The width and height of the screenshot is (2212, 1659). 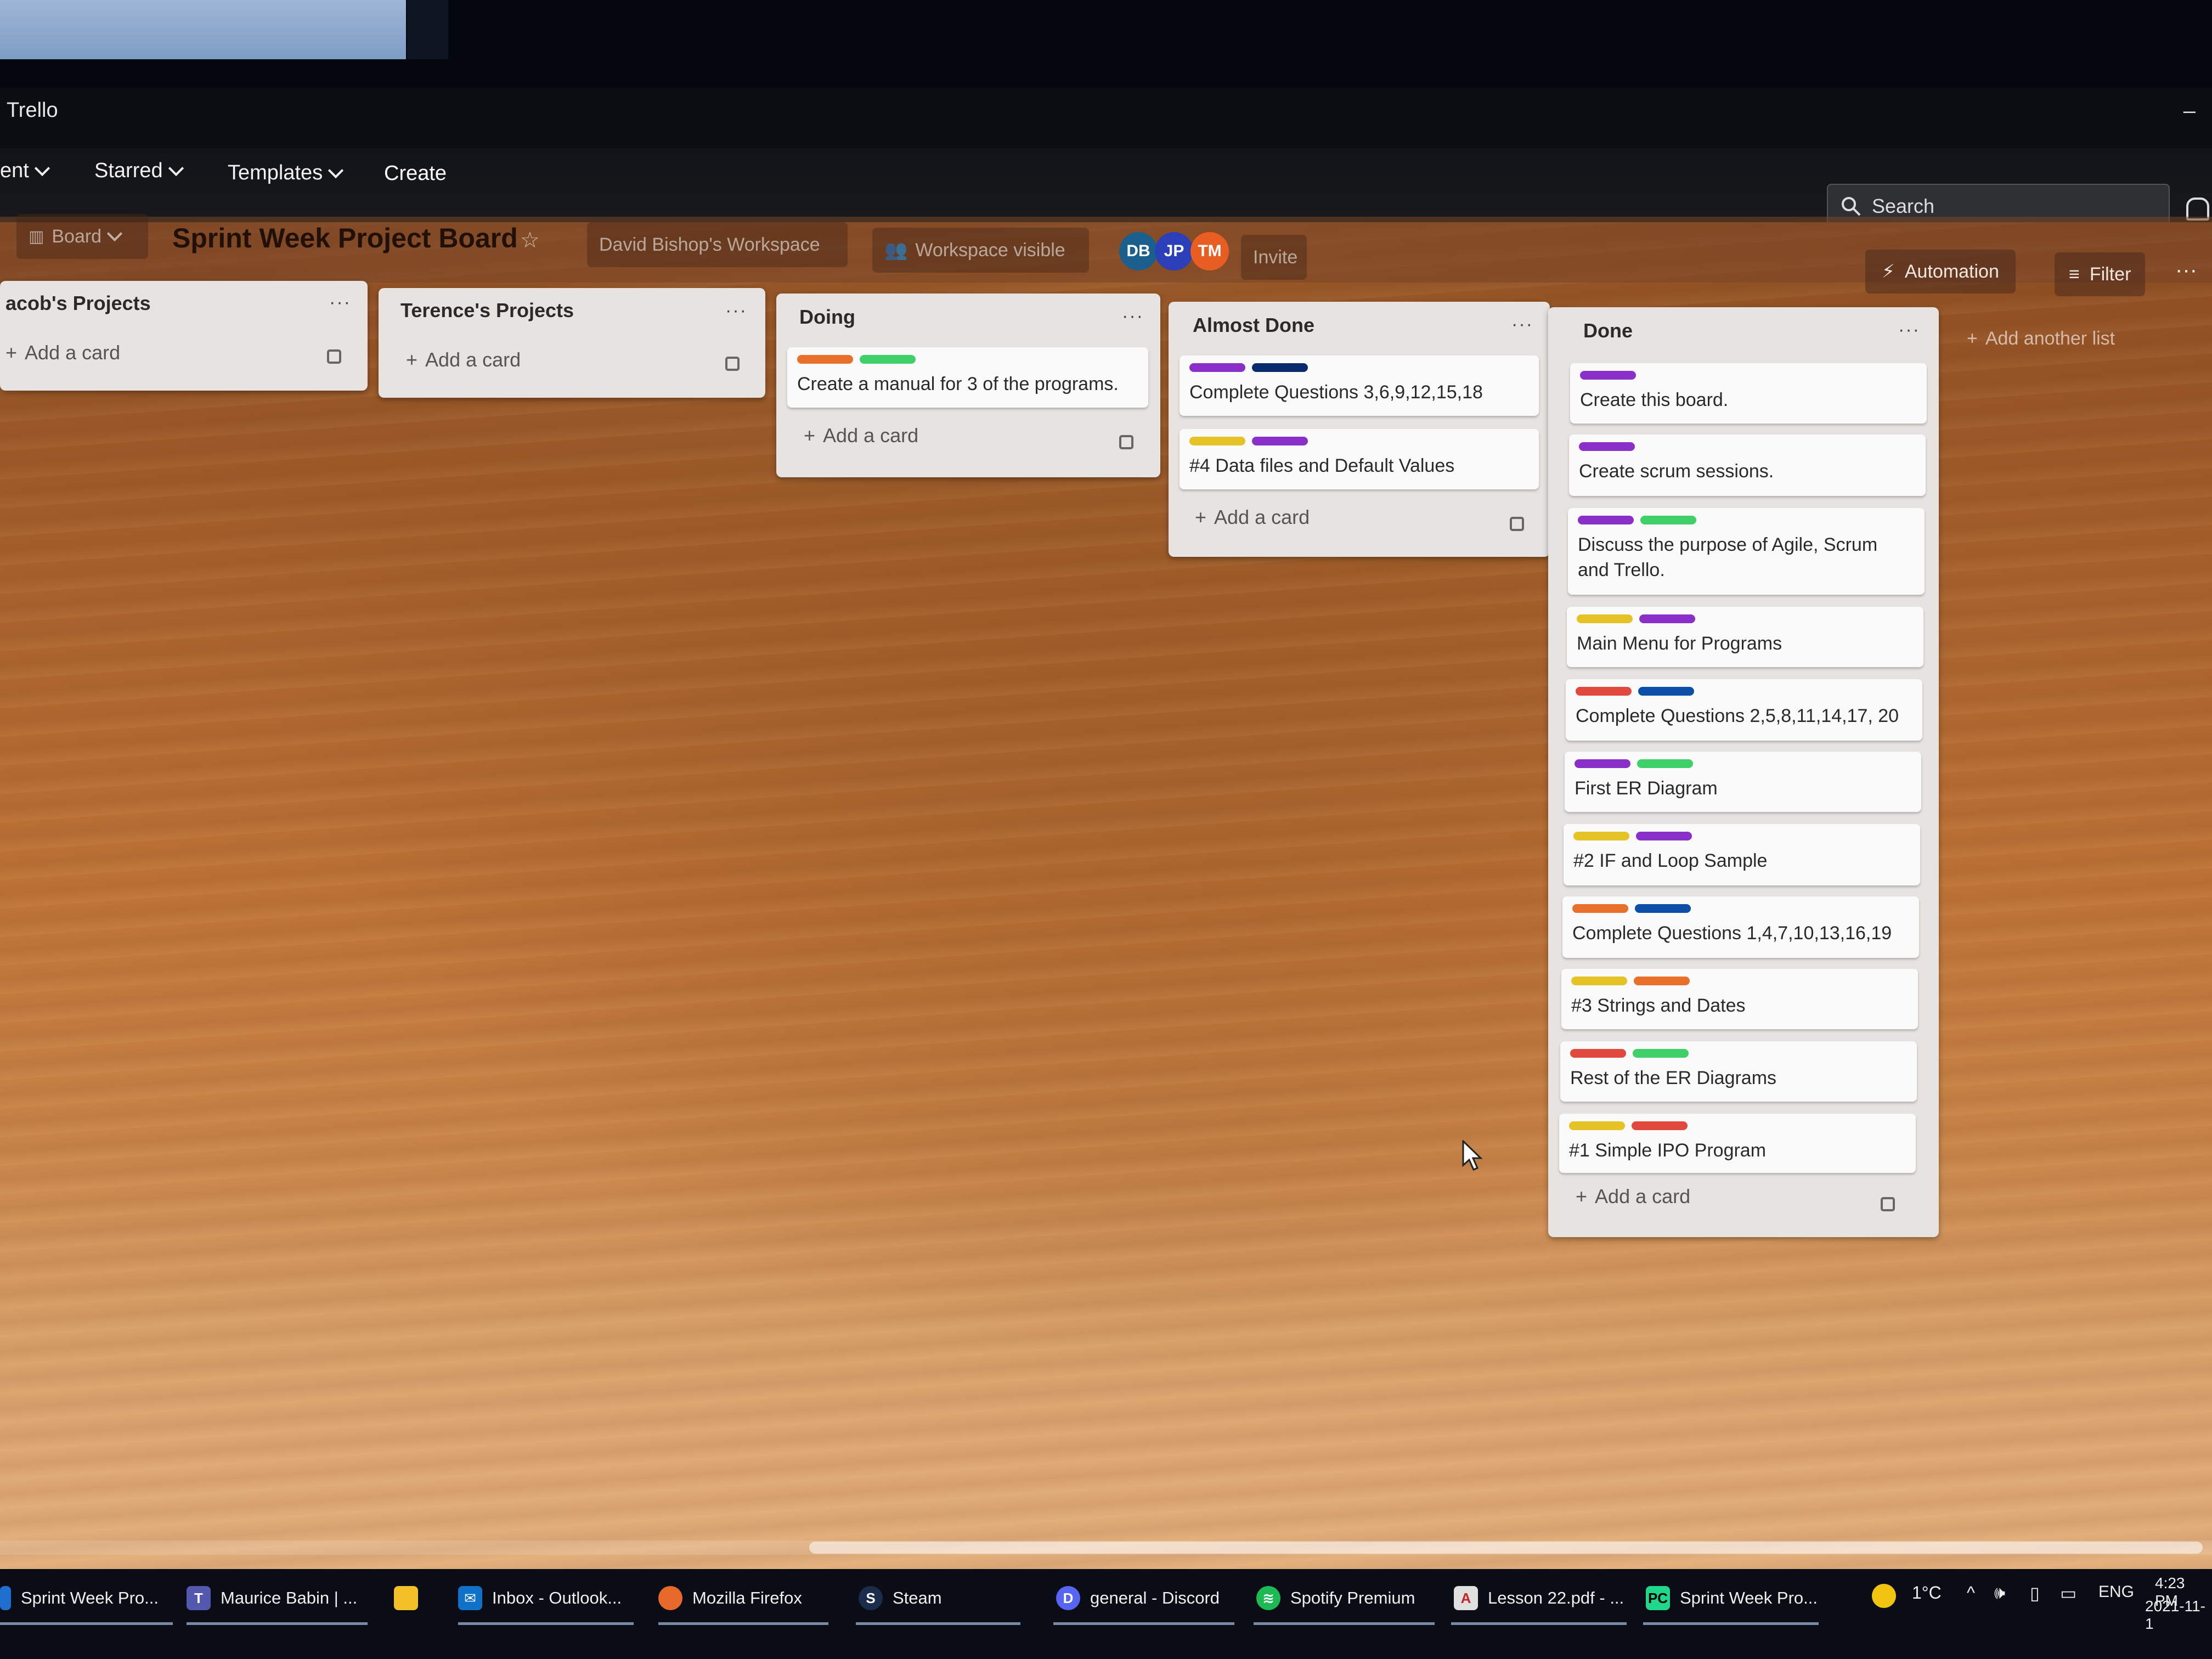 I want to click on card: Complete Questions 1,4,7,10,13,16,19, so click(x=1740, y=927).